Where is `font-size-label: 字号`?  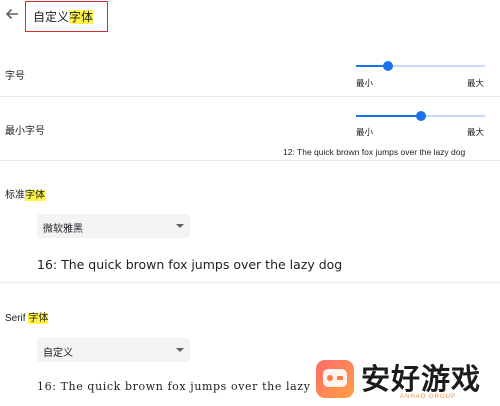 font-size-label: 字号 is located at coordinates (15, 76).